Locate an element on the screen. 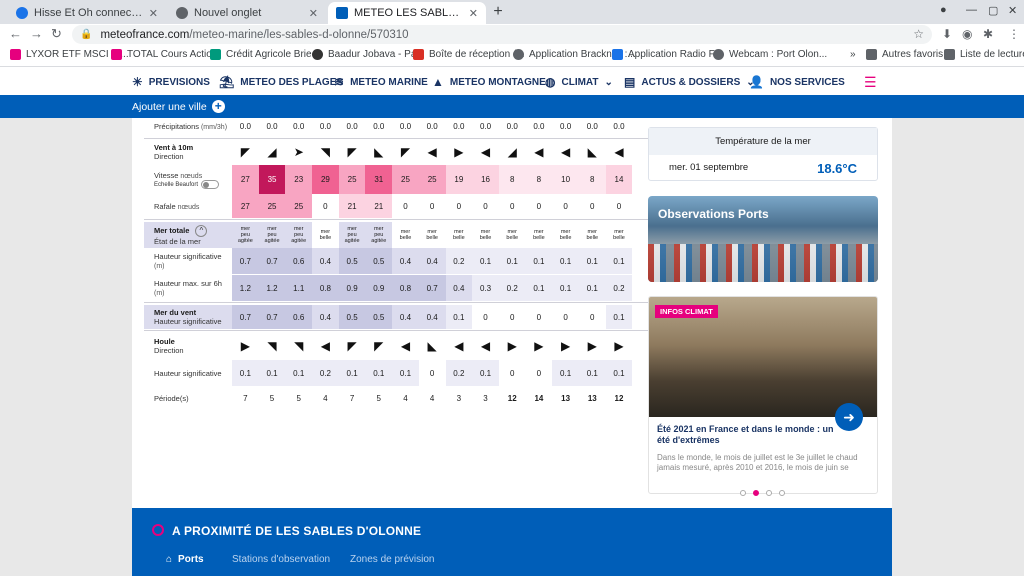 The image size is (1024, 576). nav-actus: ▤ ACTUS & DOSSIERS ⌄ is located at coordinates (689, 82).